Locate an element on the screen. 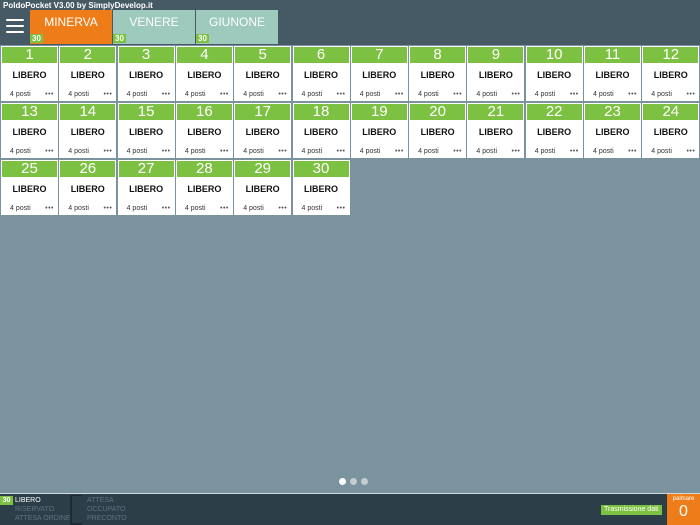 The width and height of the screenshot is (700, 525). table-card-16: 16 LIBERO 4 posti ••• is located at coordinates (204, 130).